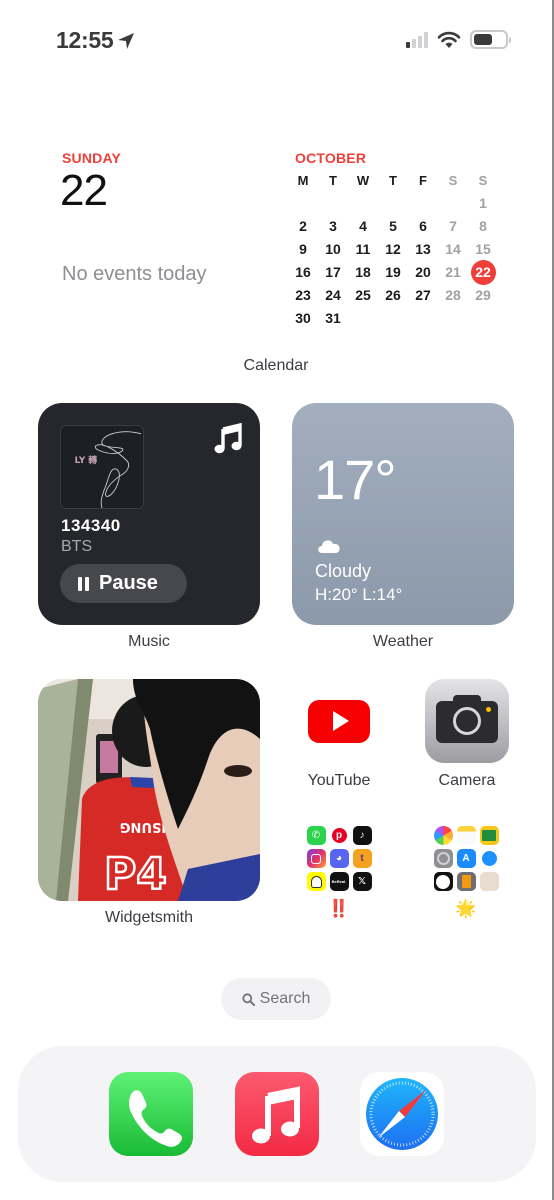 The width and height of the screenshot is (554, 1200). I want to click on folder-utilities-label: 🌟, so click(466, 908).